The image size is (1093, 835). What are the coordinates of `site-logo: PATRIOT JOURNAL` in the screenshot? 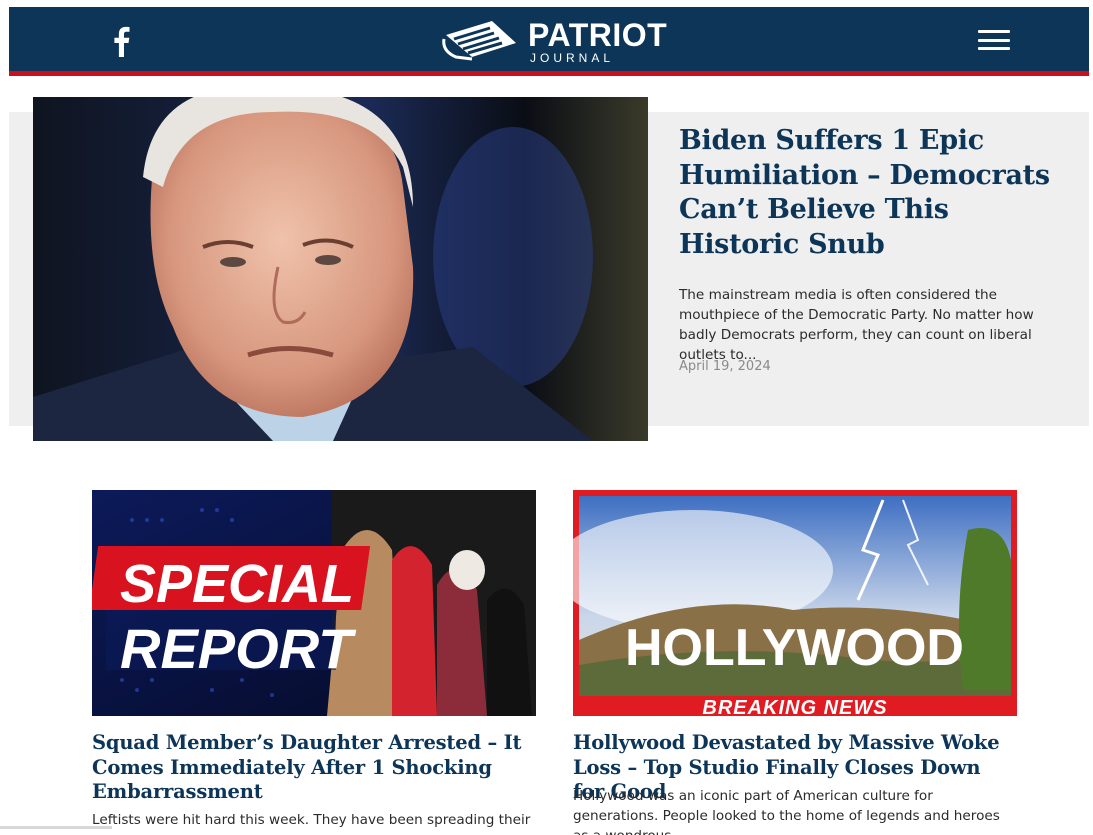 It's located at (557, 41).